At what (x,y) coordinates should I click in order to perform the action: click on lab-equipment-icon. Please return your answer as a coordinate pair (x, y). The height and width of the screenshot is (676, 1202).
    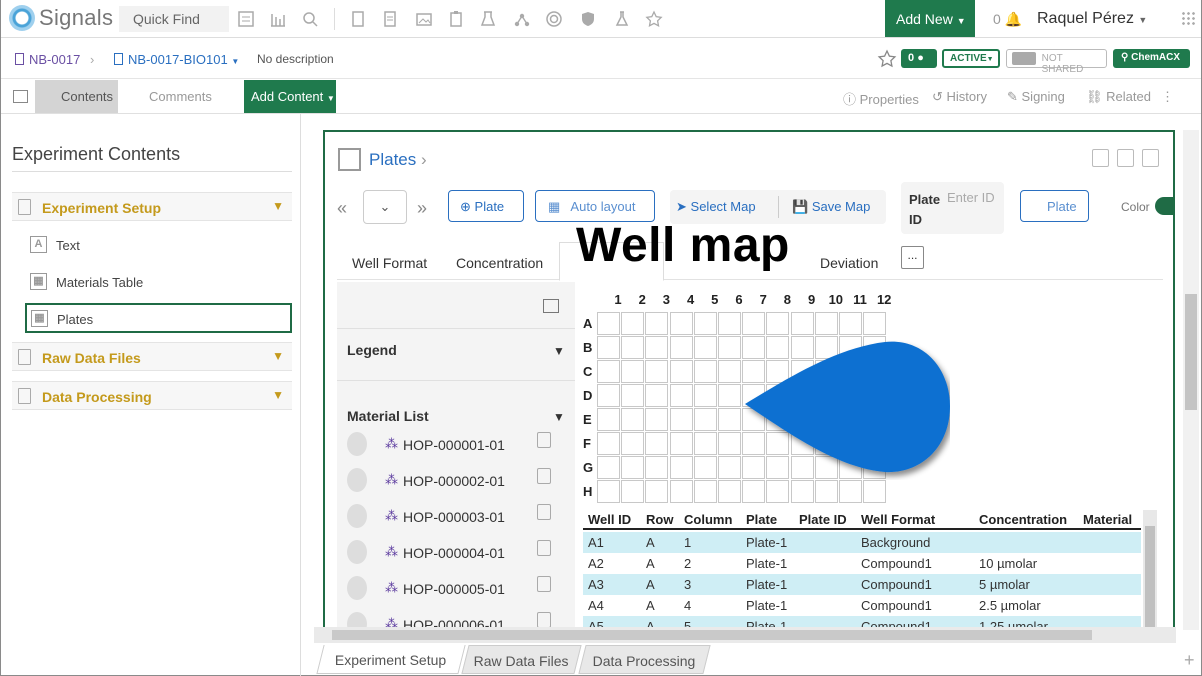
    Looking at the image, I should click on (488, 19).